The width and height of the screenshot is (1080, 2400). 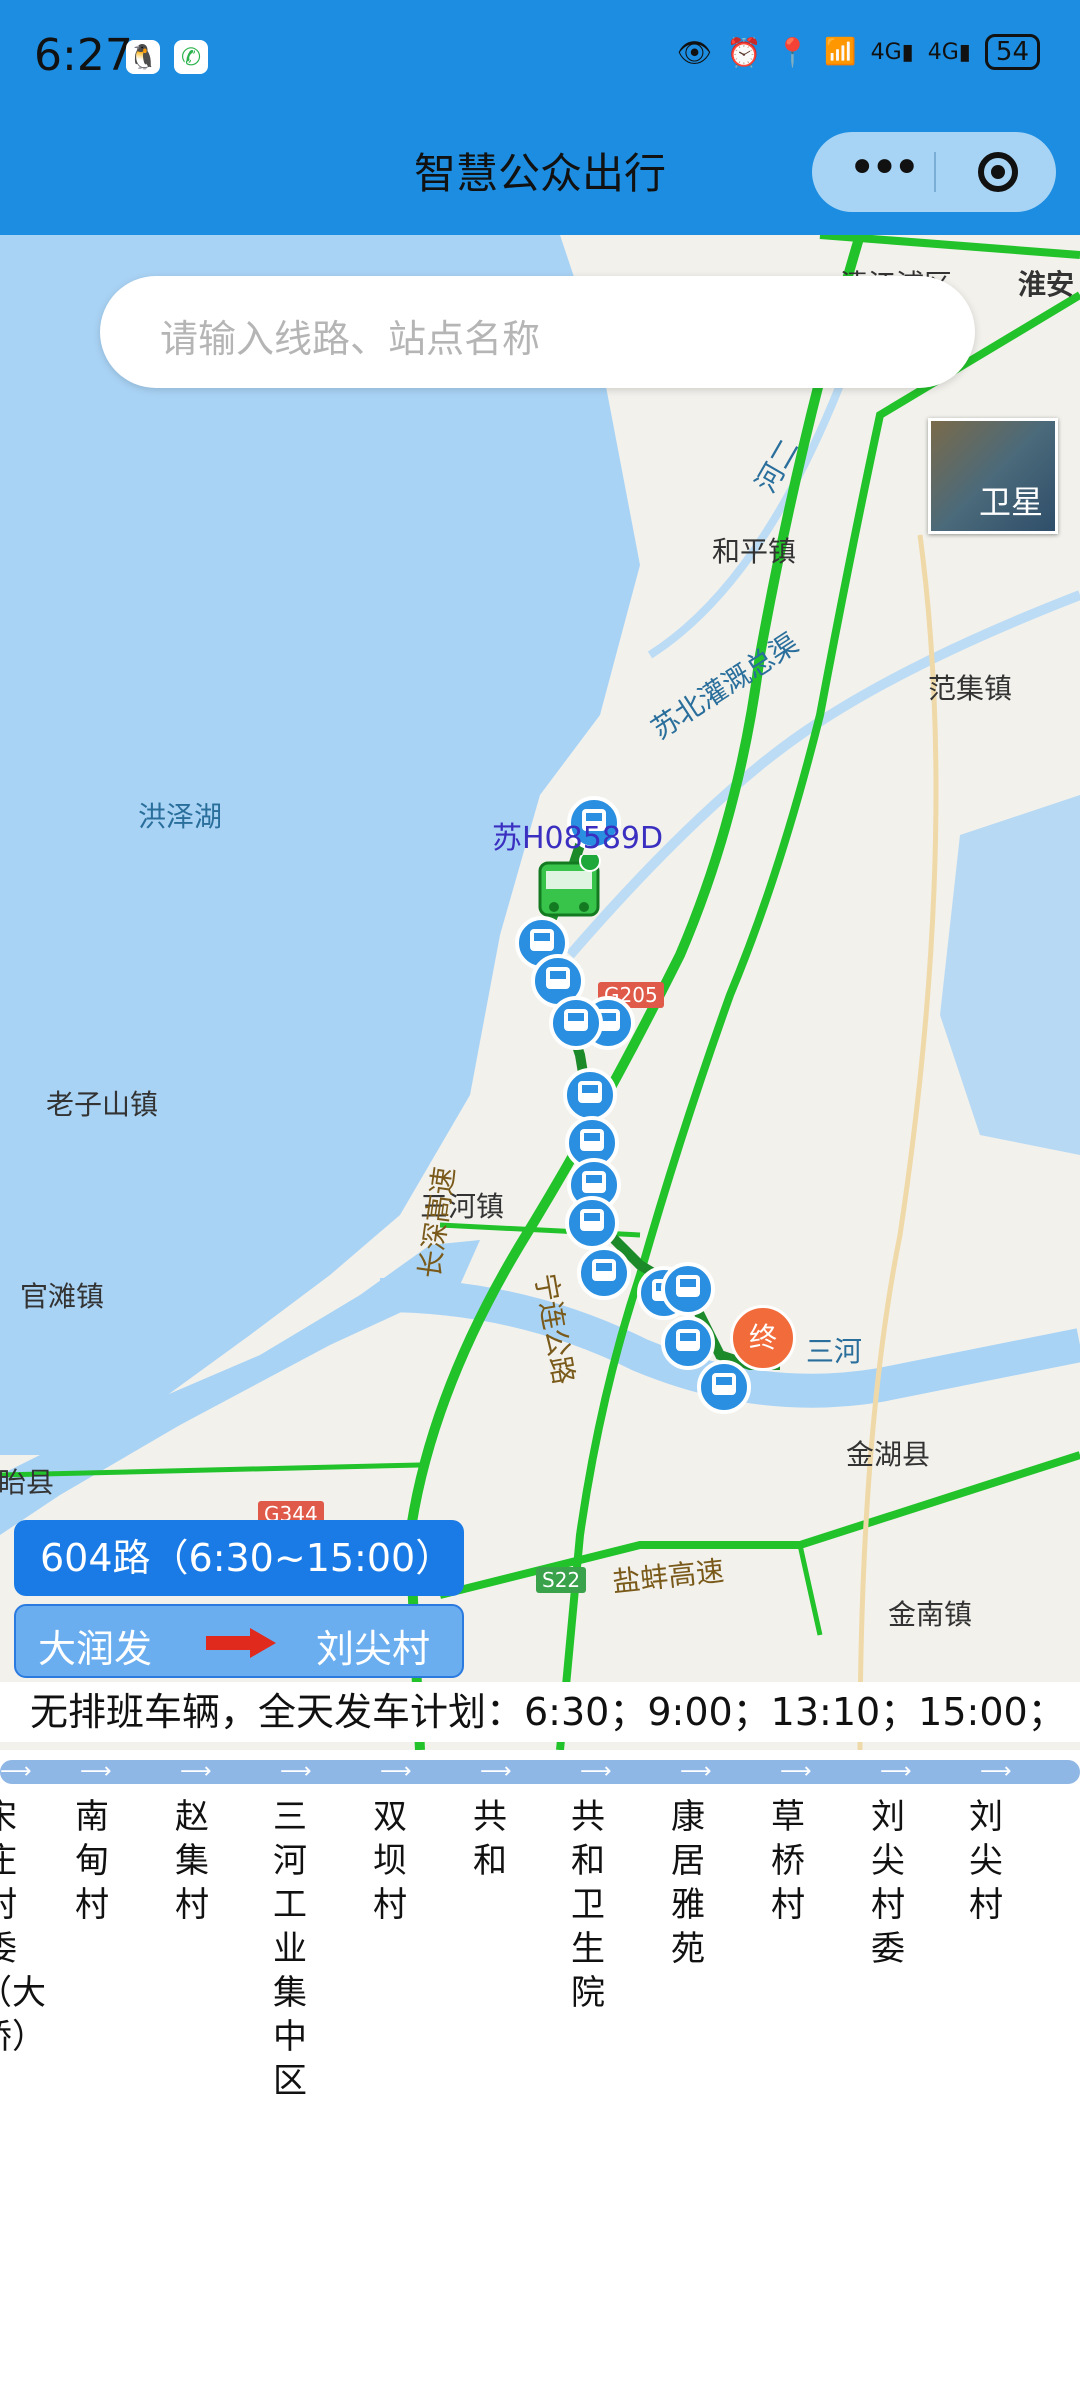 What do you see at coordinates (754, 551) in the screenshot?
I see `map-label-heping: 和平镇` at bounding box center [754, 551].